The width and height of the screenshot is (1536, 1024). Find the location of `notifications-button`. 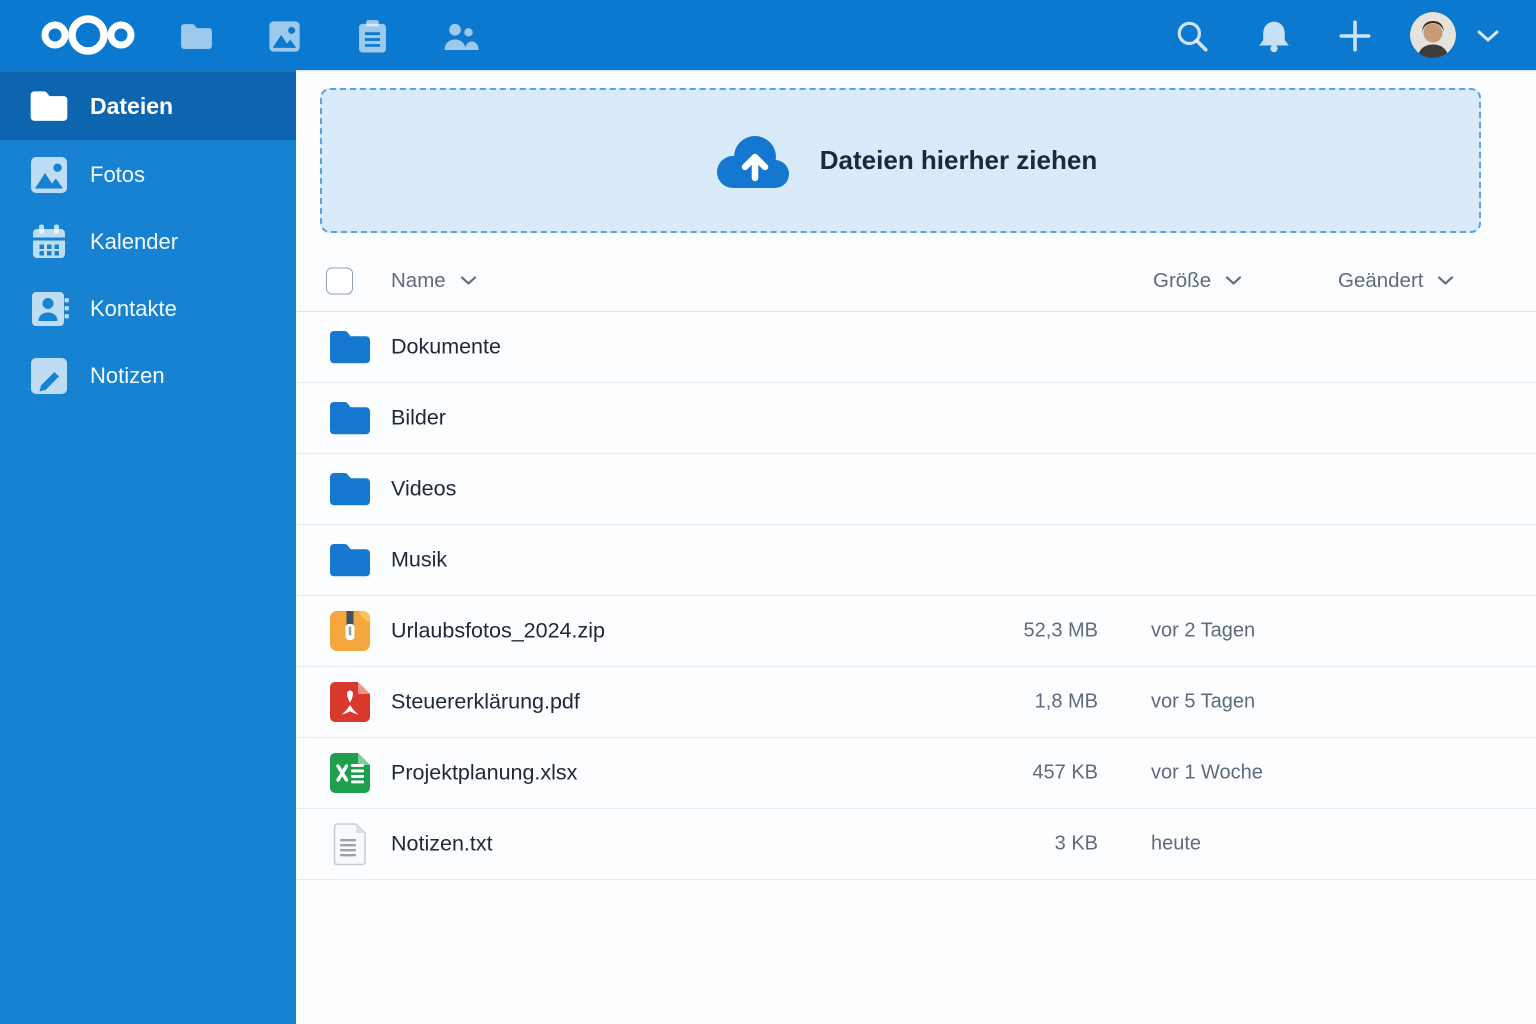

notifications-button is located at coordinates (1274, 36).